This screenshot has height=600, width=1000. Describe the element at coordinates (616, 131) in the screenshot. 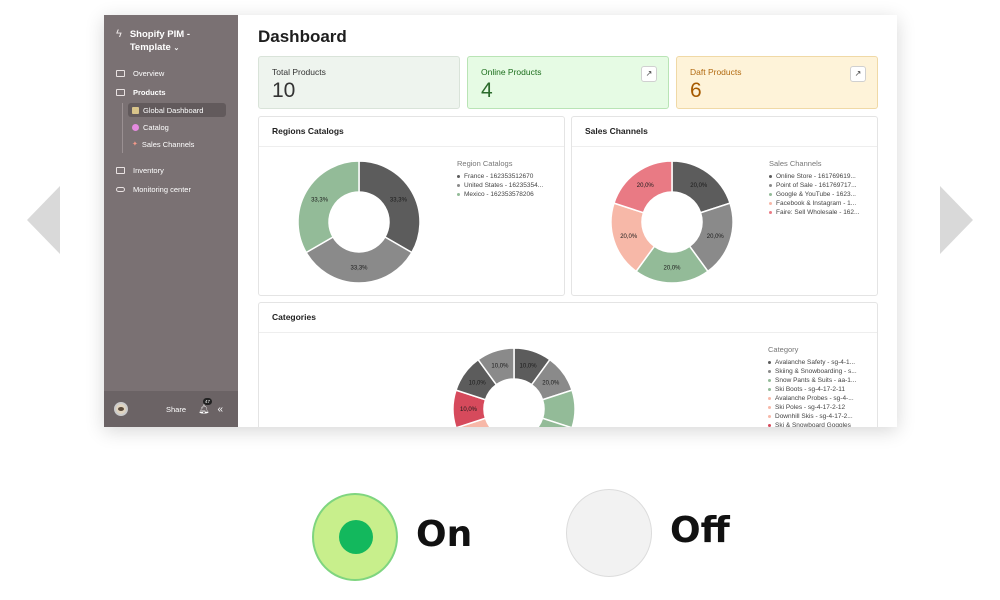

I see `card-title: Sales Channels` at that location.